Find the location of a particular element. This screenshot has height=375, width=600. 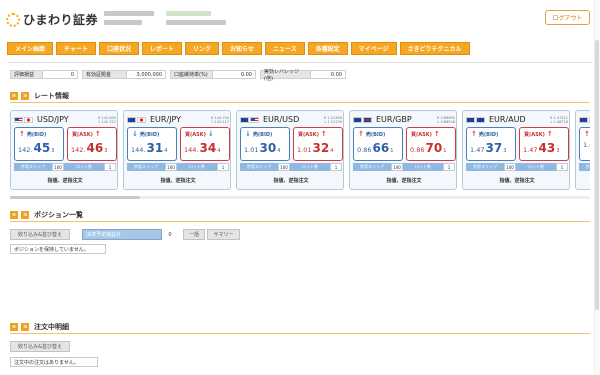

ask-button: 買(ASK) ↑ 1.47 43 3 is located at coordinates (544, 144).